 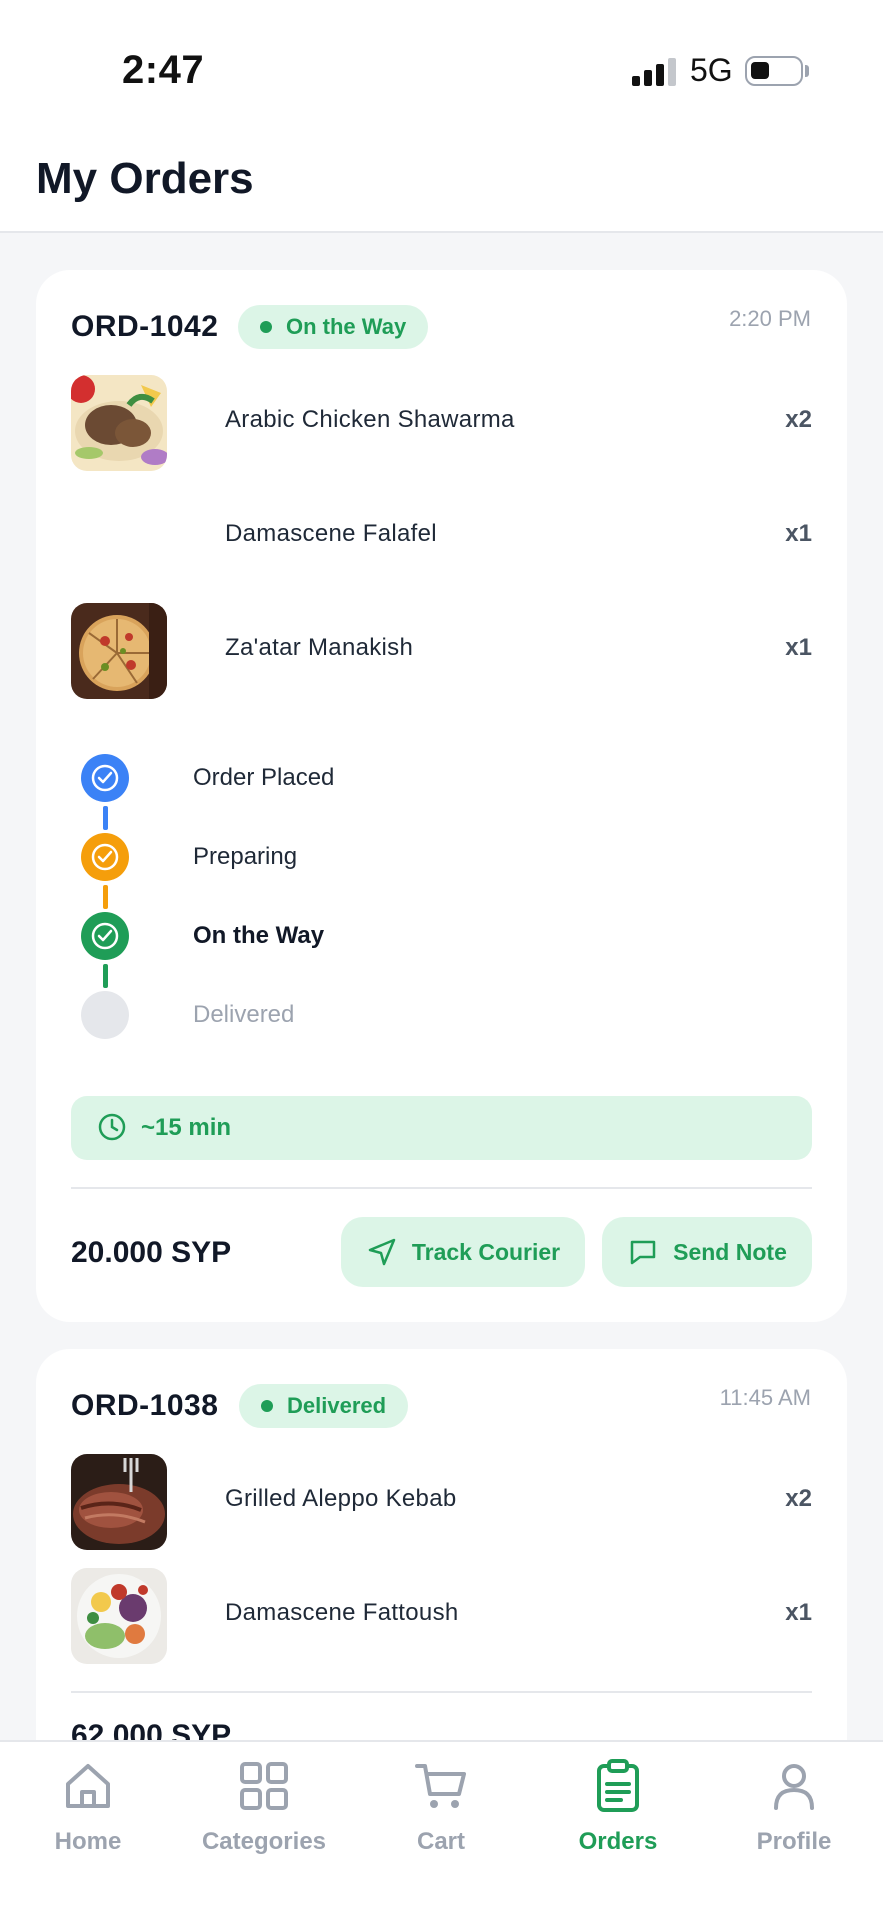 I want to click on navigation-arrow-icon, so click(x=382, y=1252).